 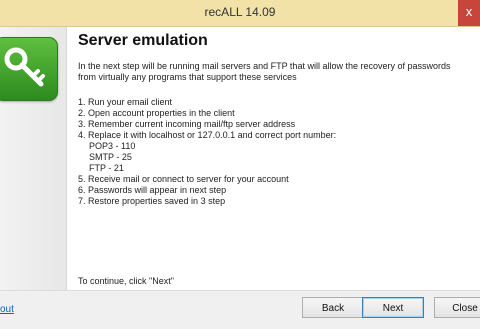 What do you see at coordinates (393, 307) in the screenshot?
I see `next-button: Next` at bounding box center [393, 307].